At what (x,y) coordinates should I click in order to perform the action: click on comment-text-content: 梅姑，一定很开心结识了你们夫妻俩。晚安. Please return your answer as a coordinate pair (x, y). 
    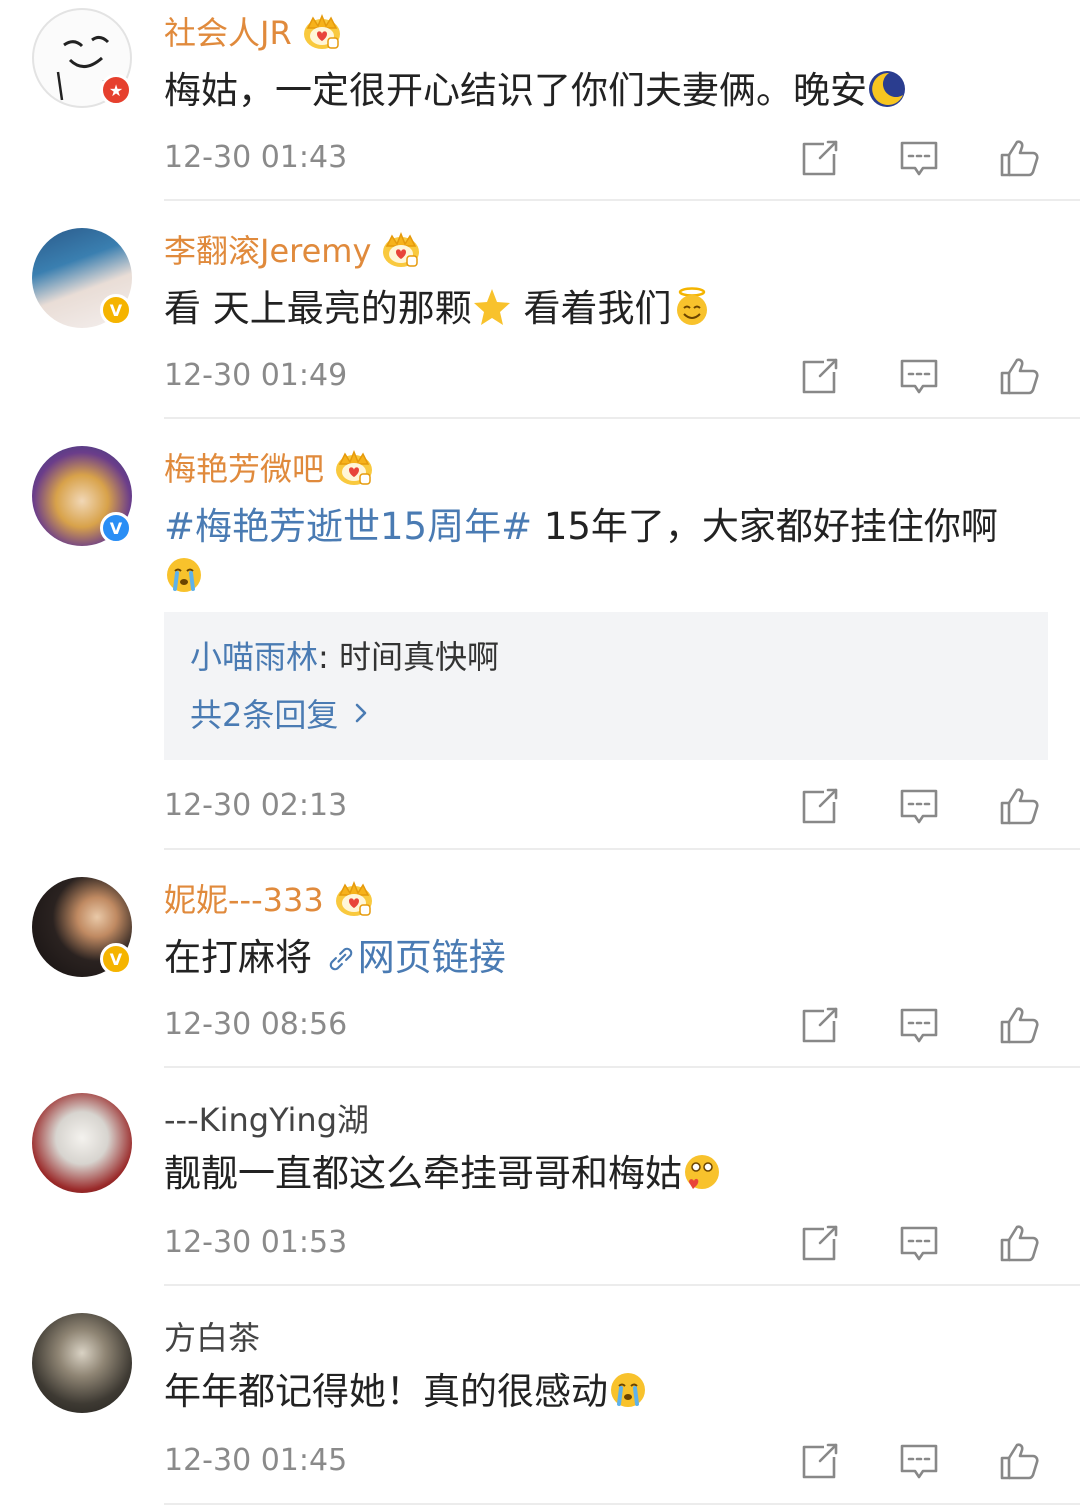
    Looking at the image, I should click on (515, 90).